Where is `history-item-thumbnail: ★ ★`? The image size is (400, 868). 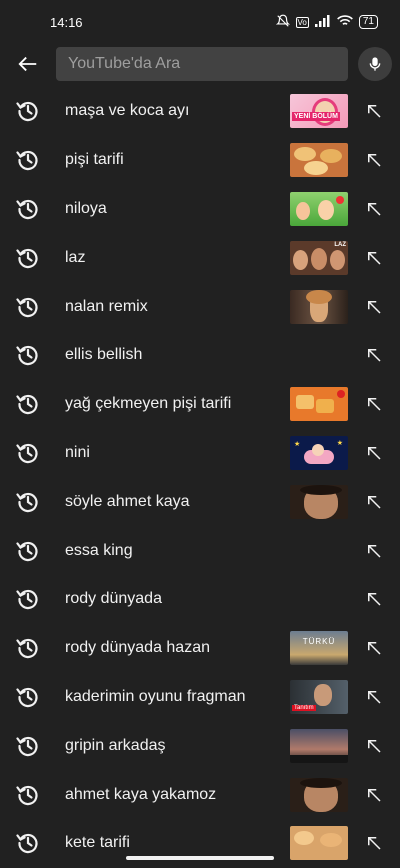 history-item-thumbnail: ★ ★ is located at coordinates (319, 452).